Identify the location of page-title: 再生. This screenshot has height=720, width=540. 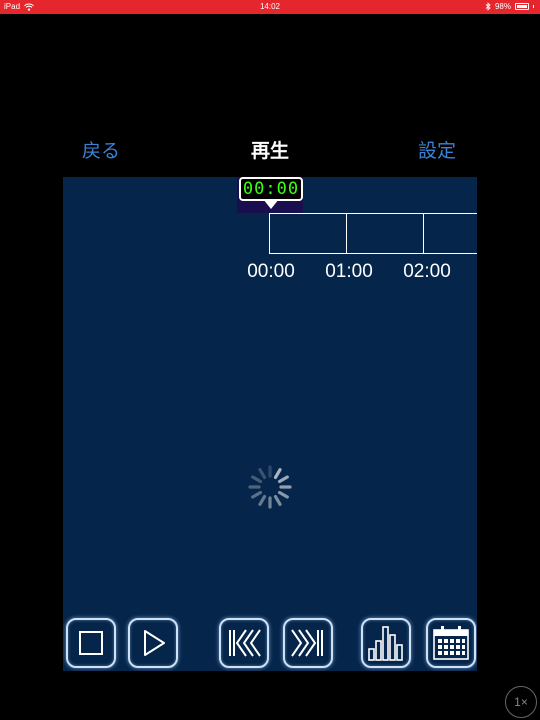
(269, 151).